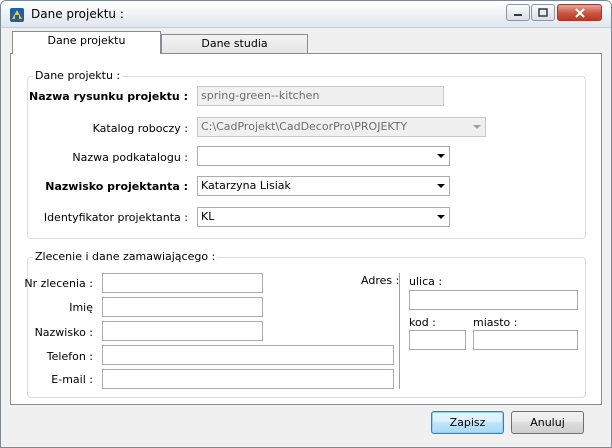 The width and height of the screenshot is (612, 448). I want to click on close-button, so click(579, 12).